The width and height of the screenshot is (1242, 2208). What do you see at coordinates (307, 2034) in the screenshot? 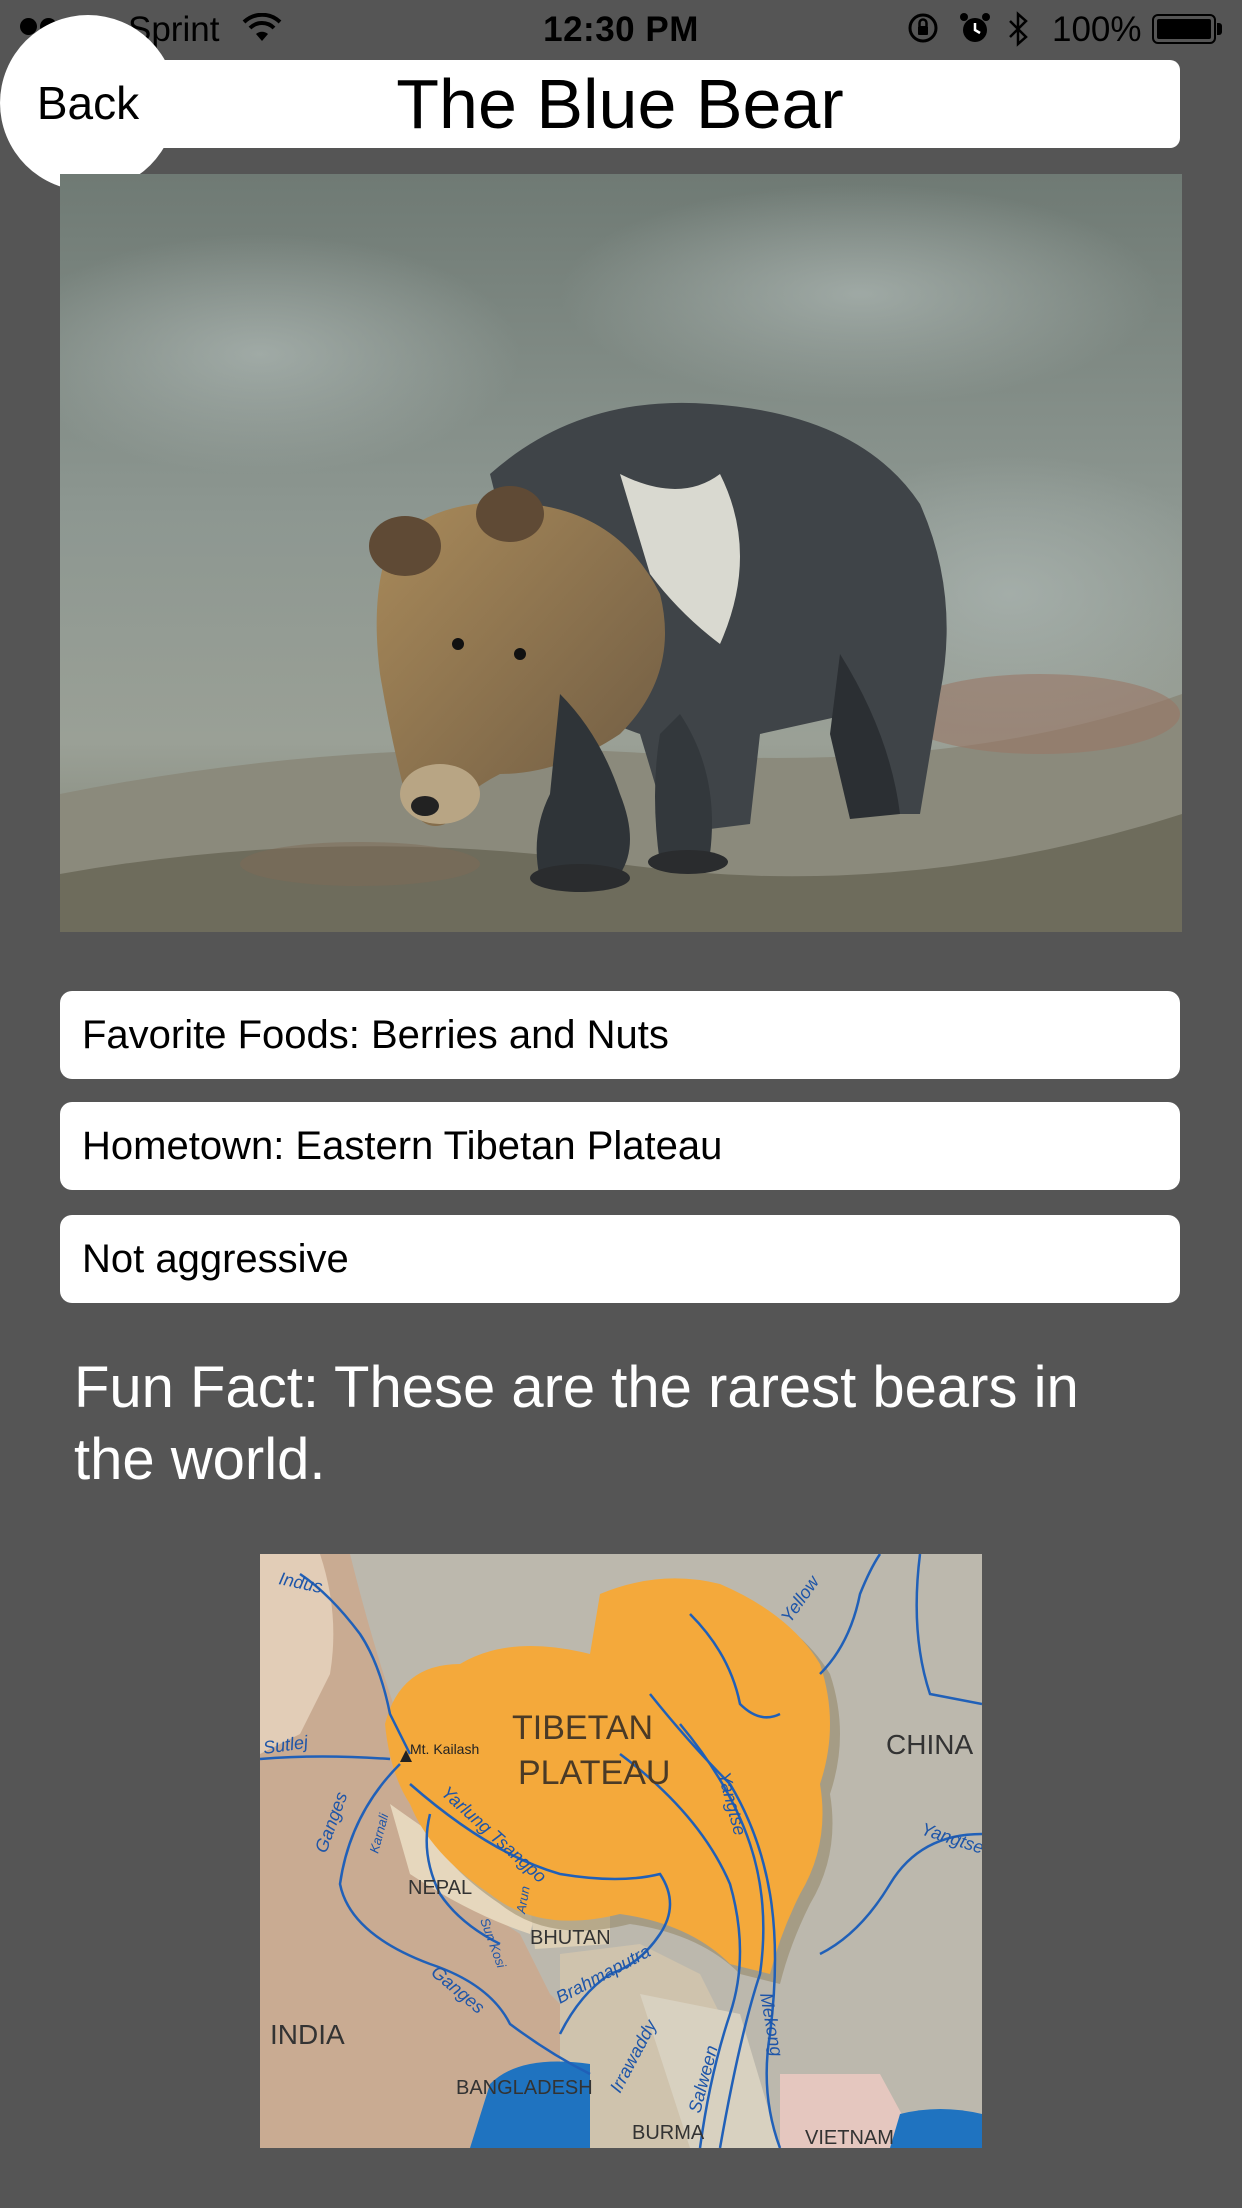
I see `country-label-india: INDIA` at bounding box center [307, 2034].